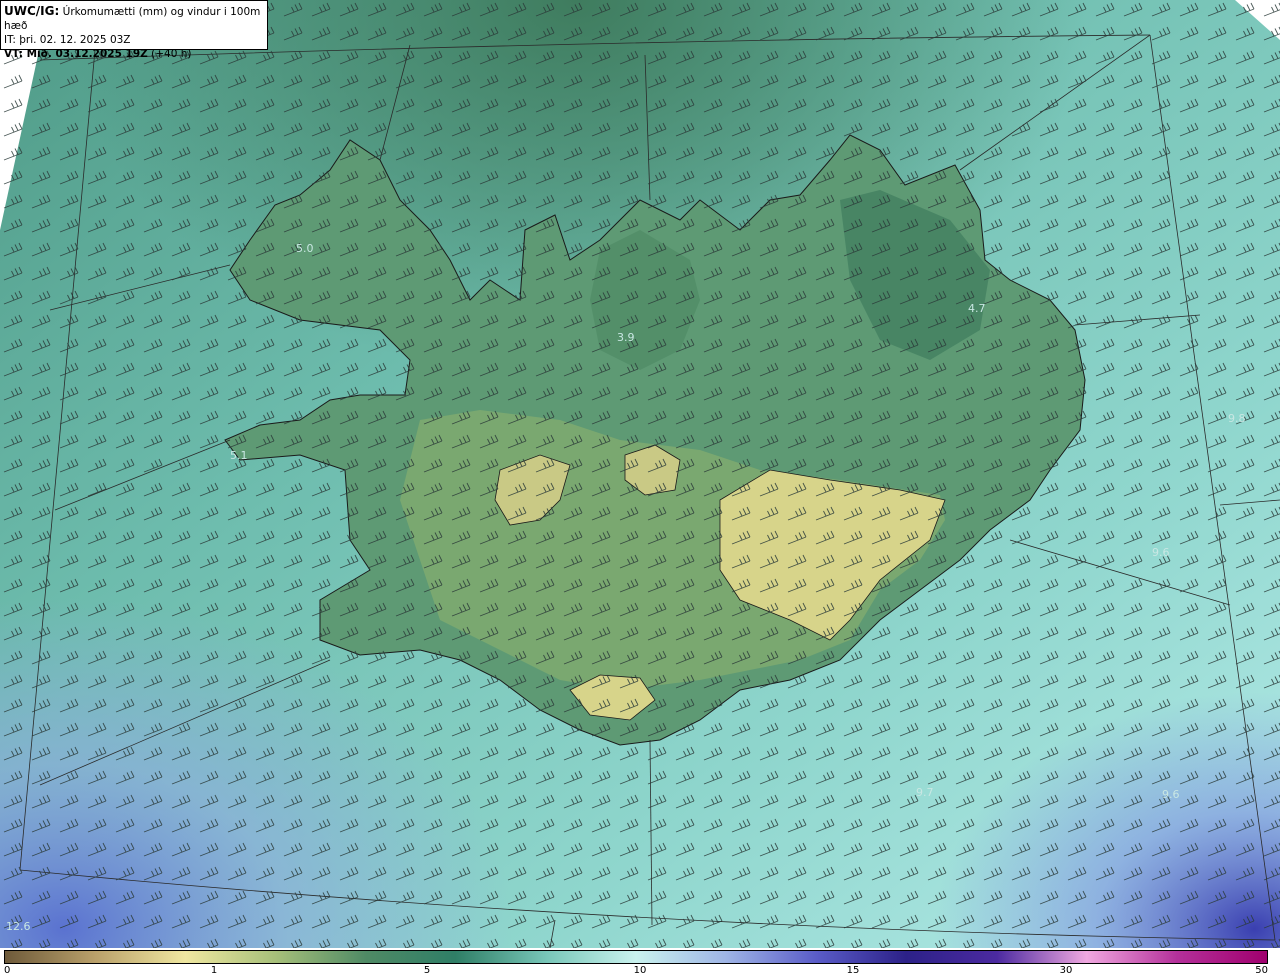  Describe the element at coordinates (977, 308) in the screenshot. I see `map-label: 4.7` at that location.